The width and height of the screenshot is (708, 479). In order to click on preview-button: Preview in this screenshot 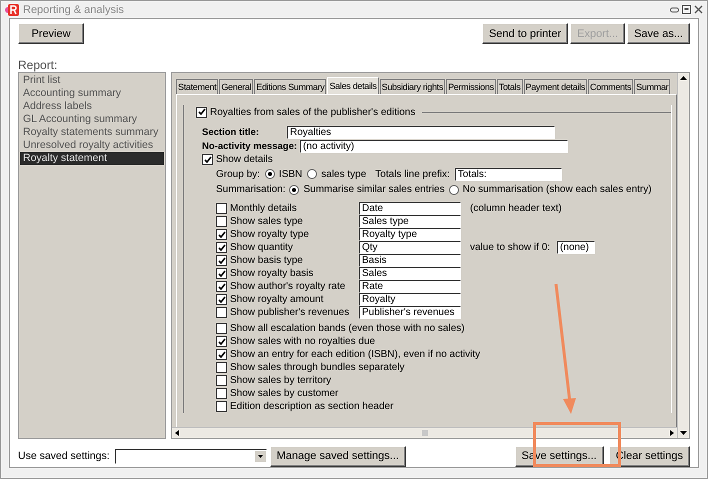, I will do `click(51, 33)`.